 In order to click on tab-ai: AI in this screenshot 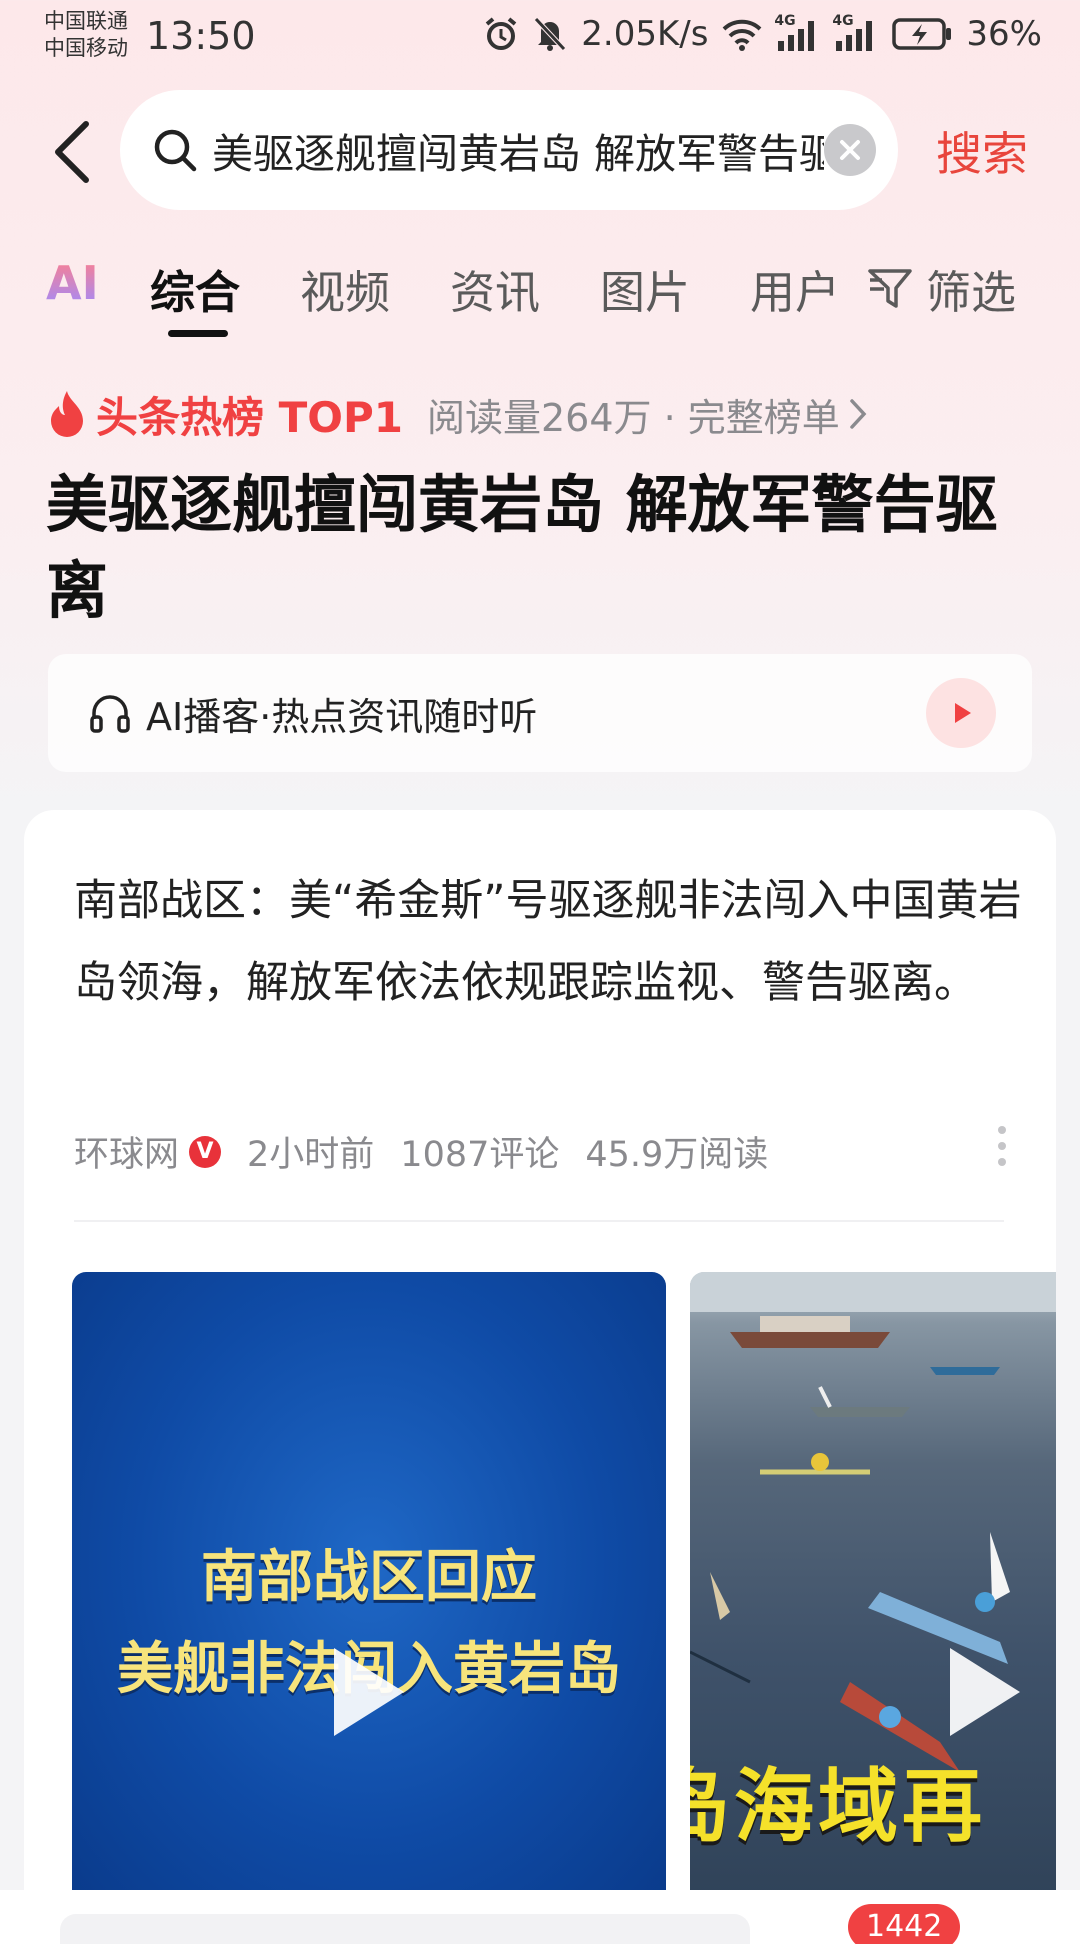, I will do `click(72, 283)`.